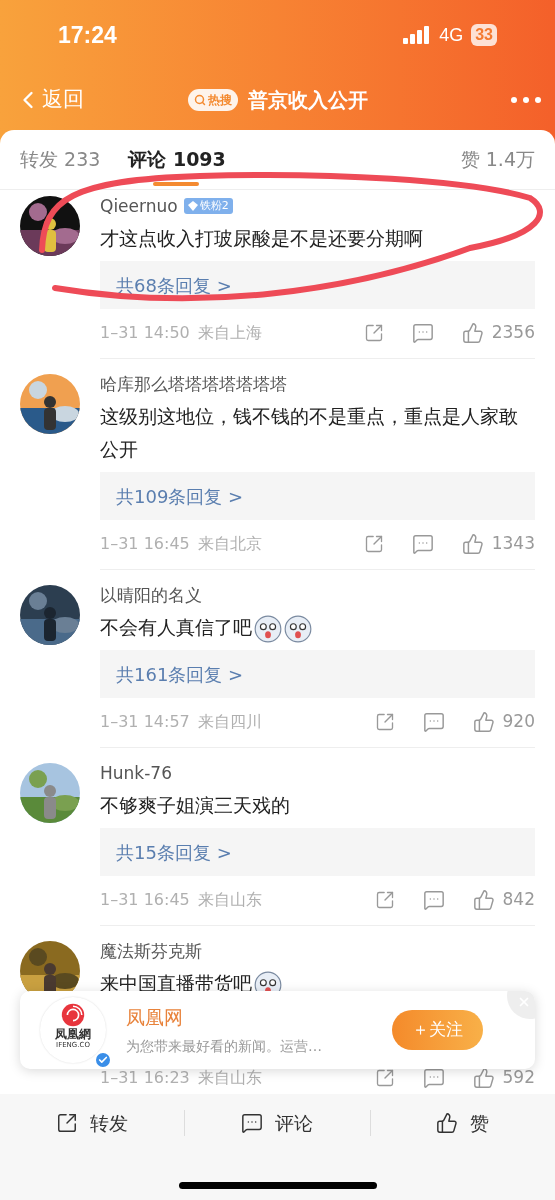 The image size is (555, 1200). What do you see at coordinates (103, 1060) in the screenshot?
I see `check-icon` at bounding box center [103, 1060].